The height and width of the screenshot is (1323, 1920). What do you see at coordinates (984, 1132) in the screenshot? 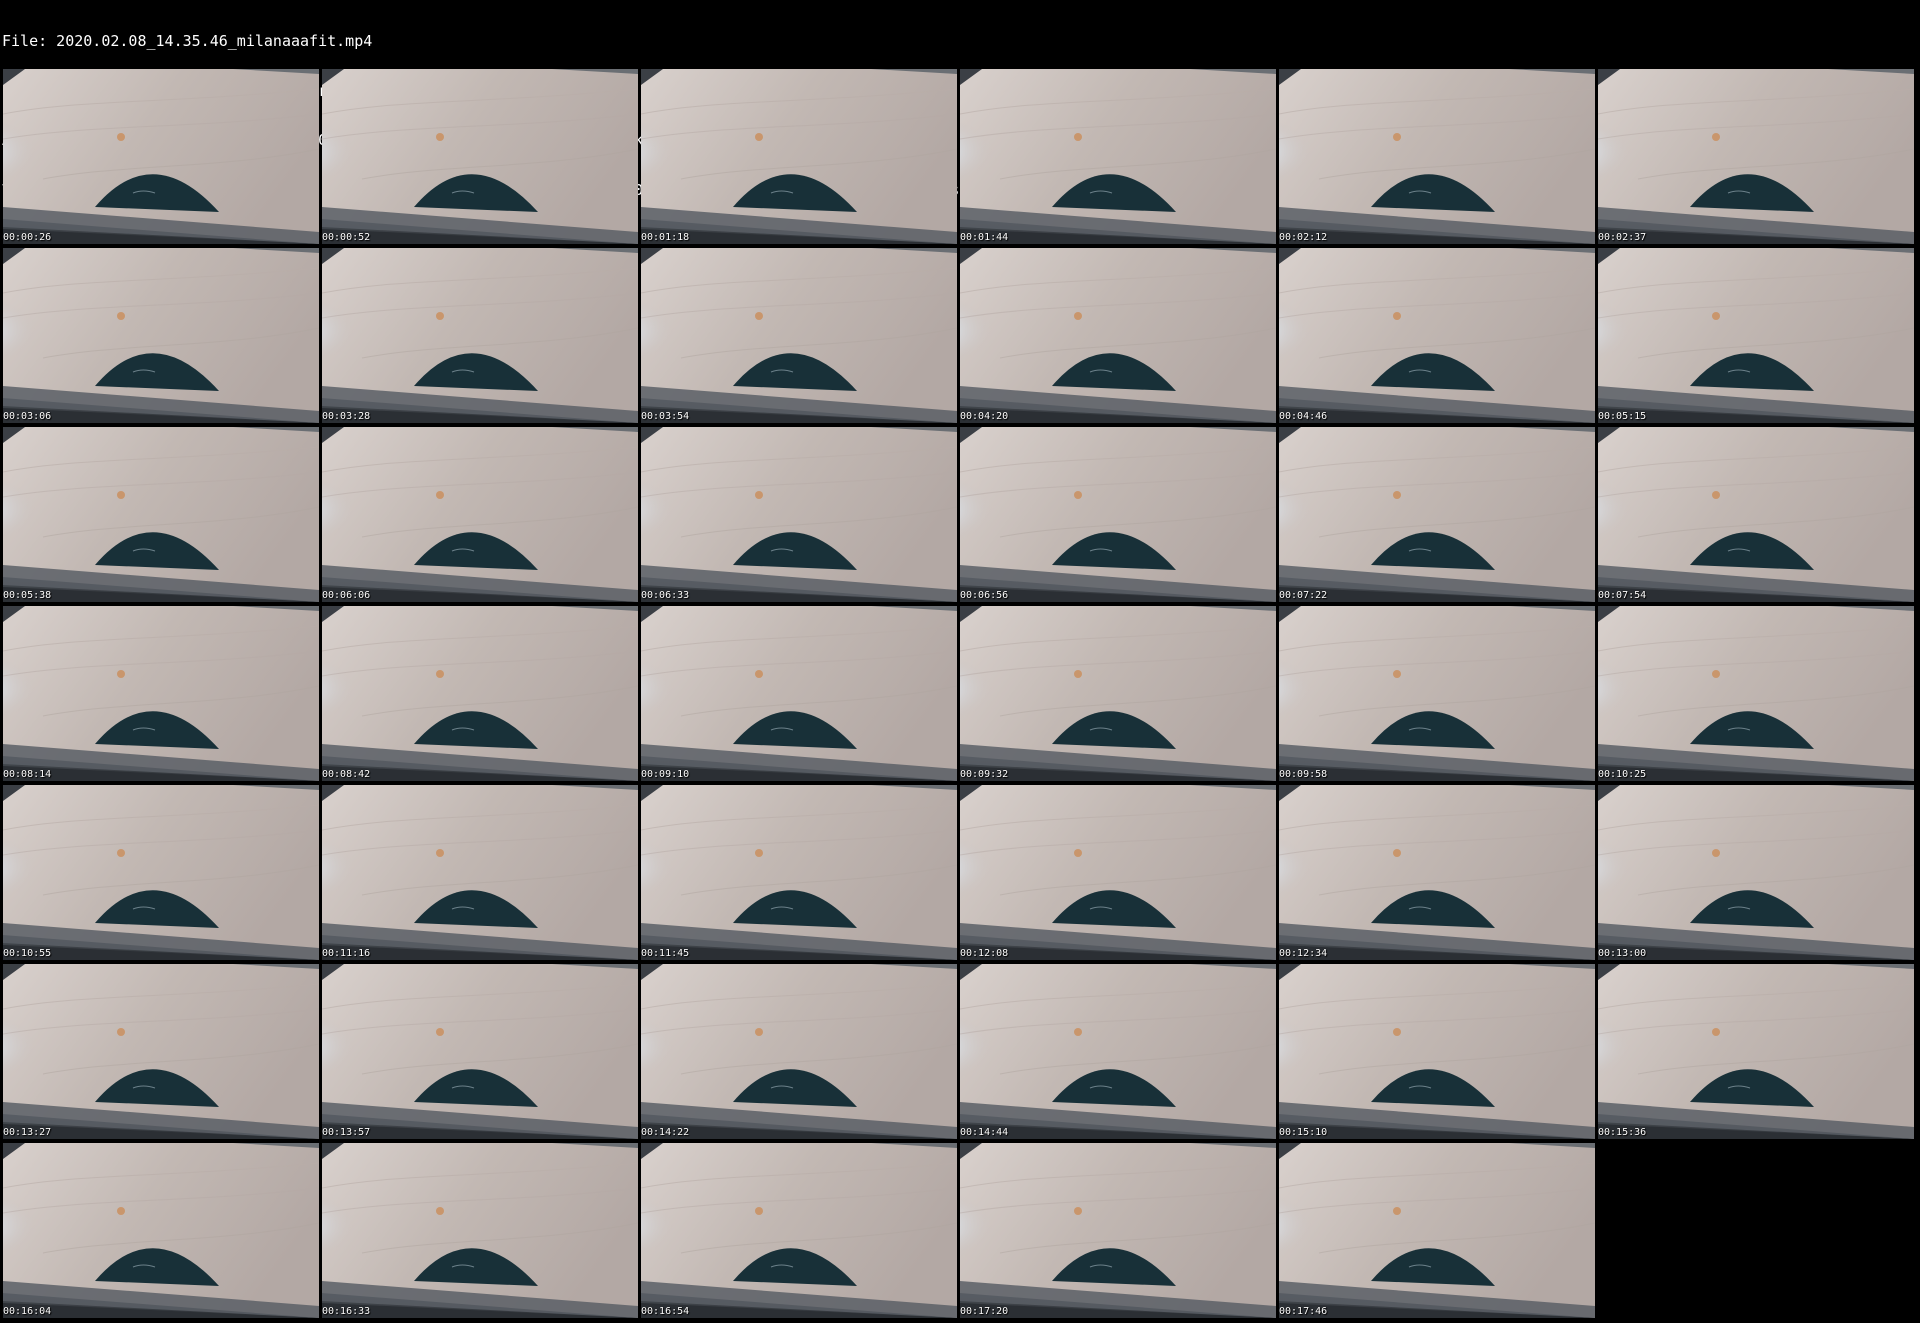
I see `thumbnail-timestamp: 00:14:44` at bounding box center [984, 1132].